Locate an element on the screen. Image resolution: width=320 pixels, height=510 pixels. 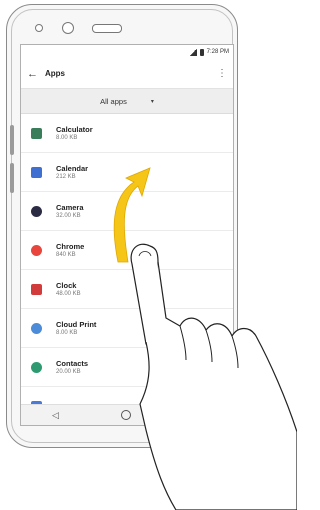
app-text: Clock 48.00 KB is located at coordinates (68, 289).